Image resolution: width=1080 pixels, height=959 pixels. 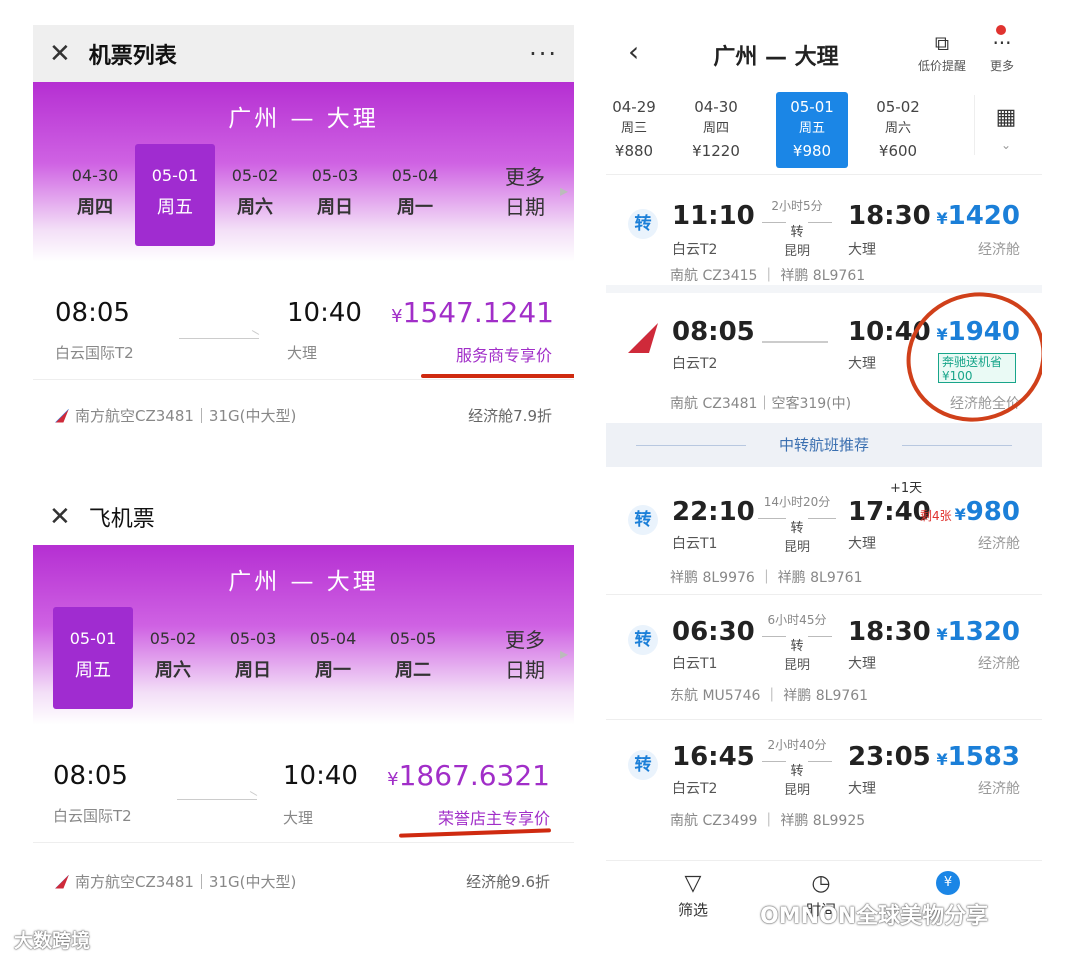 I want to click on cabin-class: 经济舱9.6折, so click(x=508, y=882).